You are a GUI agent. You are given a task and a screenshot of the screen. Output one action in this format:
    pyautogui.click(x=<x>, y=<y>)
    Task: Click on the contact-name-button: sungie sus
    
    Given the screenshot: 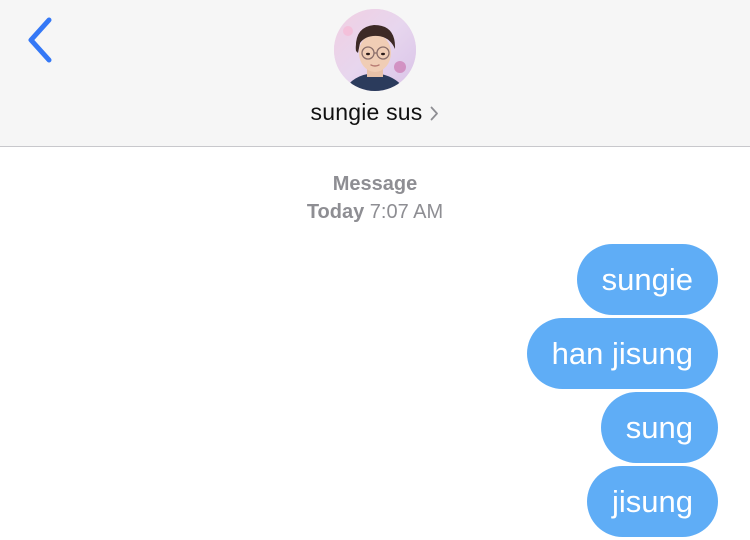 What is the action you would take?
    pyautogui.click(x=375, y=112)
    